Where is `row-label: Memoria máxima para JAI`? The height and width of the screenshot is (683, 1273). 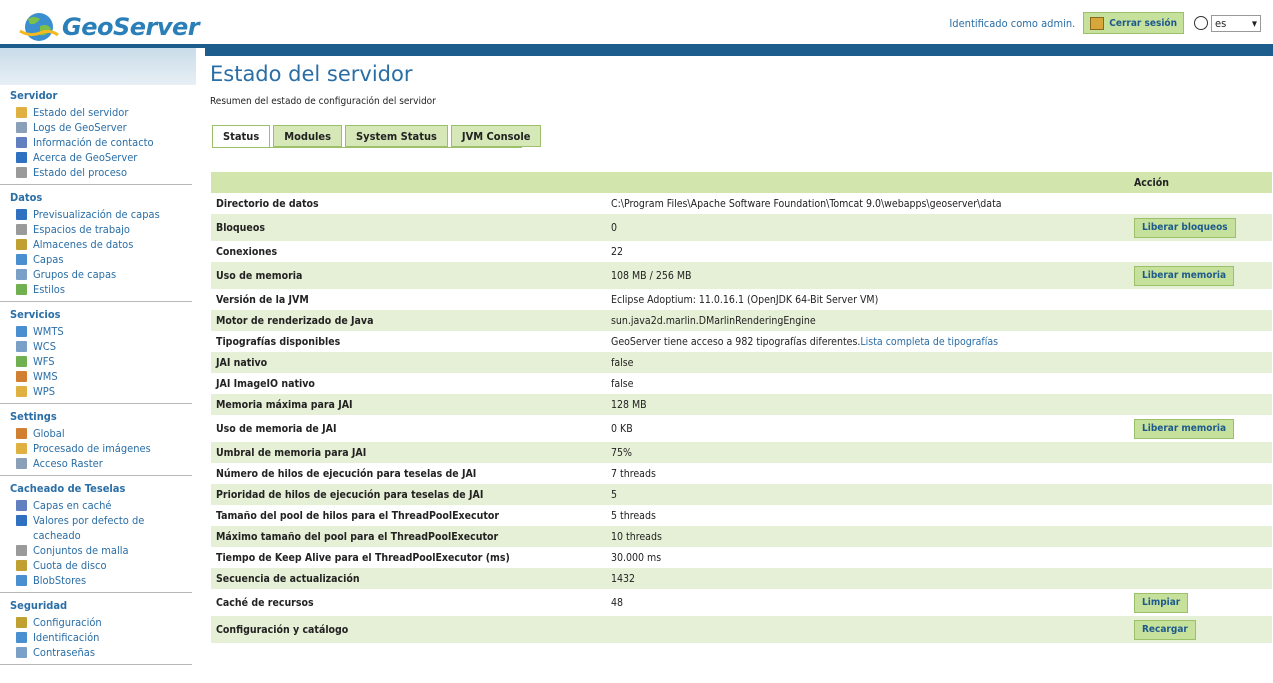
row-label: Memoria máxima para JAI is located at coordinates (408, 404).